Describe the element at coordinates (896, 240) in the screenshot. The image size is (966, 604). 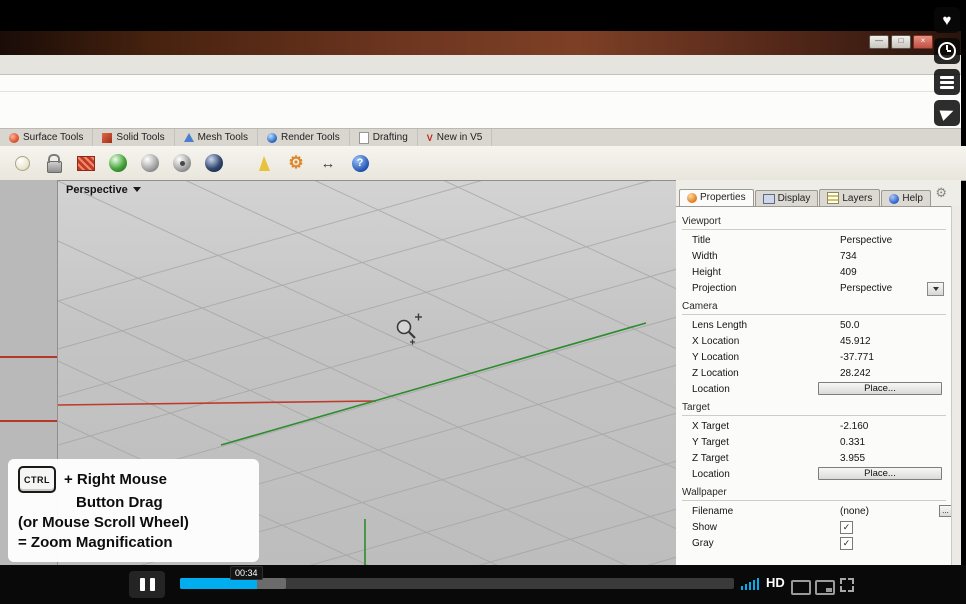
I see `property-value: Perspective` at that location.